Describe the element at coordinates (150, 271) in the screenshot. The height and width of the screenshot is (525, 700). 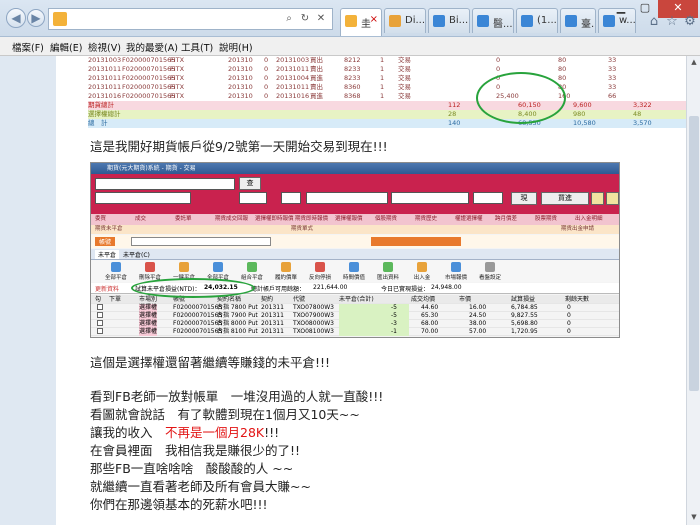
I see `action-button: 刪除平倉` at that location.